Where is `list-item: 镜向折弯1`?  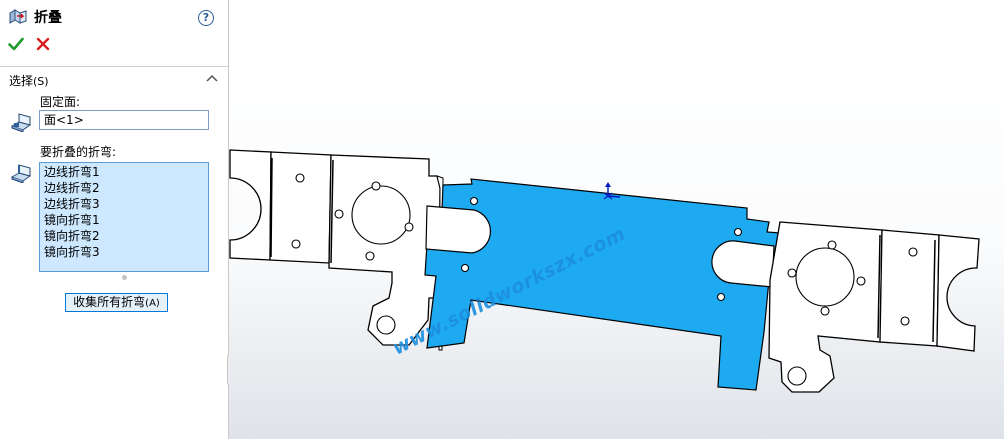 list-item: 镜向折弯1 is located at coordinates (124, 220).